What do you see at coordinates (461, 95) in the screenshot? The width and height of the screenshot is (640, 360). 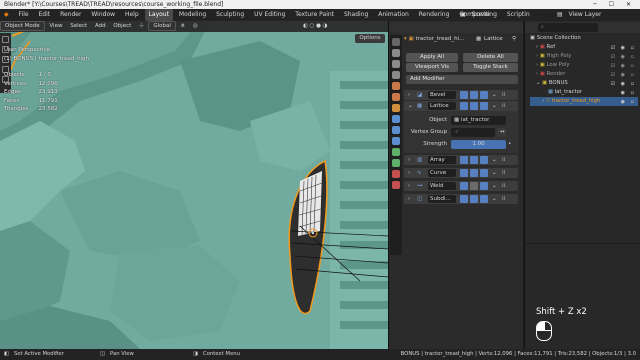 I see `modifier-bevel: › ◪ Bevel ⌄ ⁞⁞` at bounding box center [461, 95].